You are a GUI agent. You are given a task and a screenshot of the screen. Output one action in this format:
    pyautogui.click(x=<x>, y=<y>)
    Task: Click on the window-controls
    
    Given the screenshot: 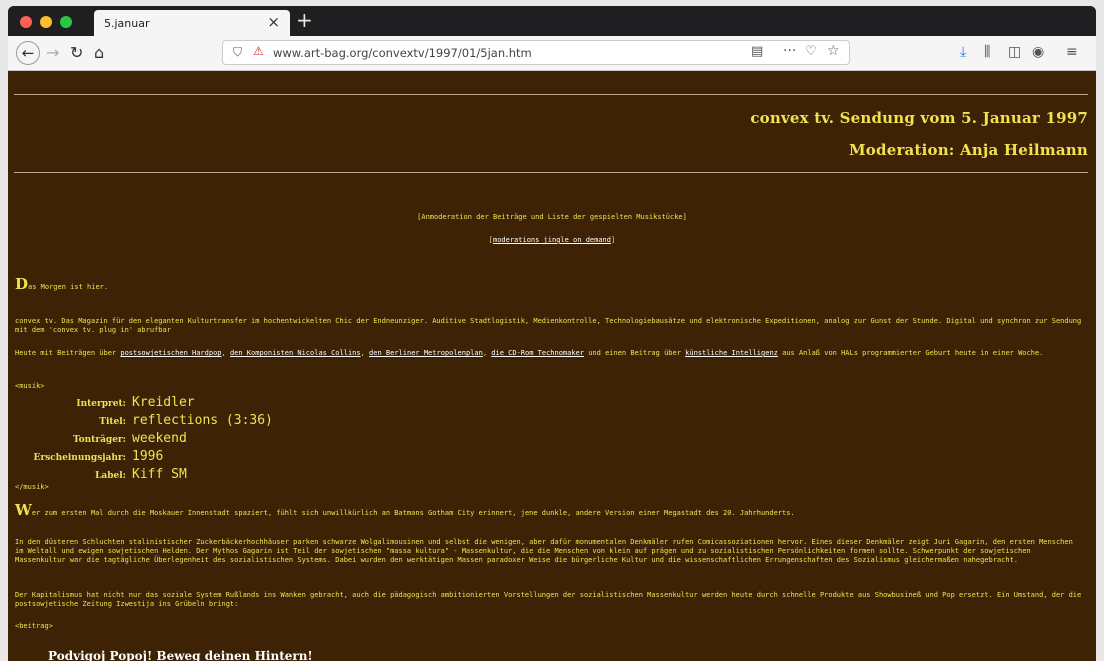 What is the action you would take?
    pyautogui.click(x=46, y=22)
    